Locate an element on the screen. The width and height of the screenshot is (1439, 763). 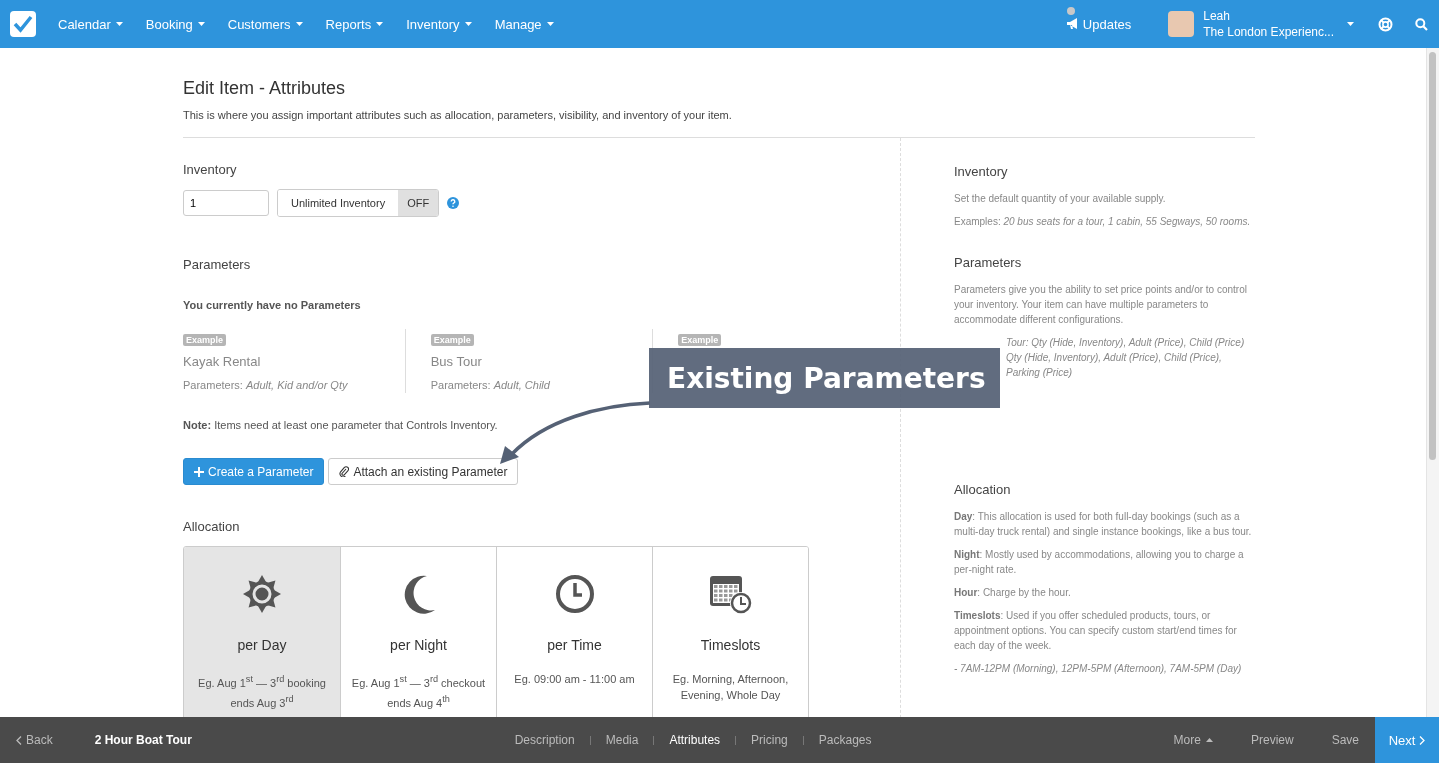
allocation-option-label: per Night is located at coordinates (418, 645).